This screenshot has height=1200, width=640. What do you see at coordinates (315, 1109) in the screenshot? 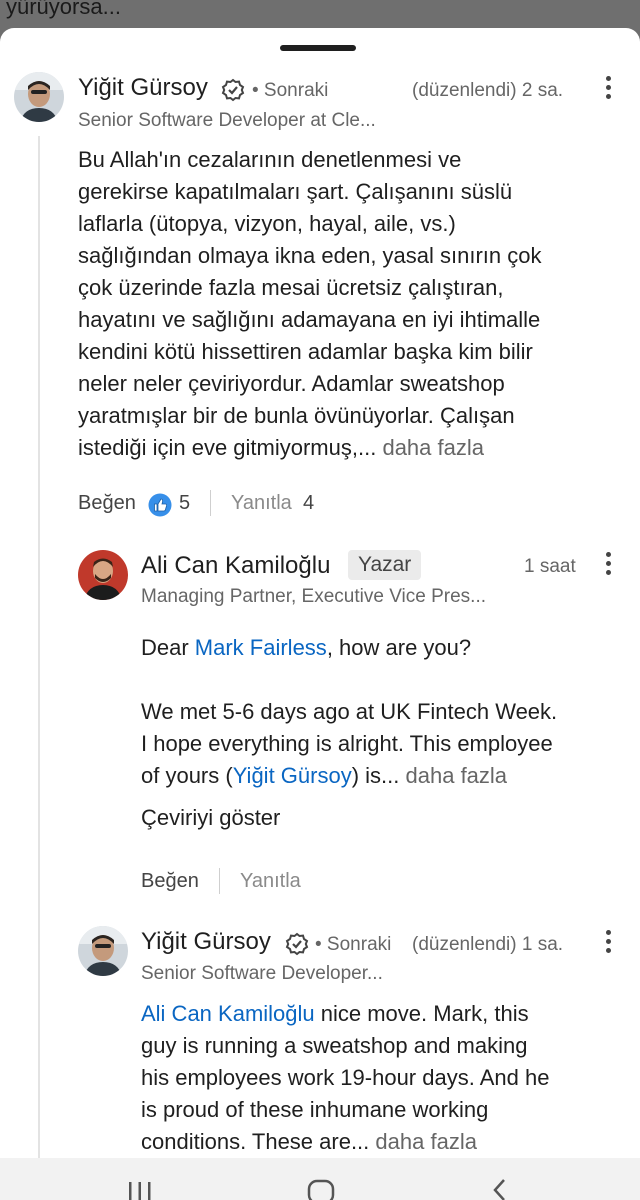
I see `reply-line: is proud of these inhumane working` at bounding box center [315, 1109].